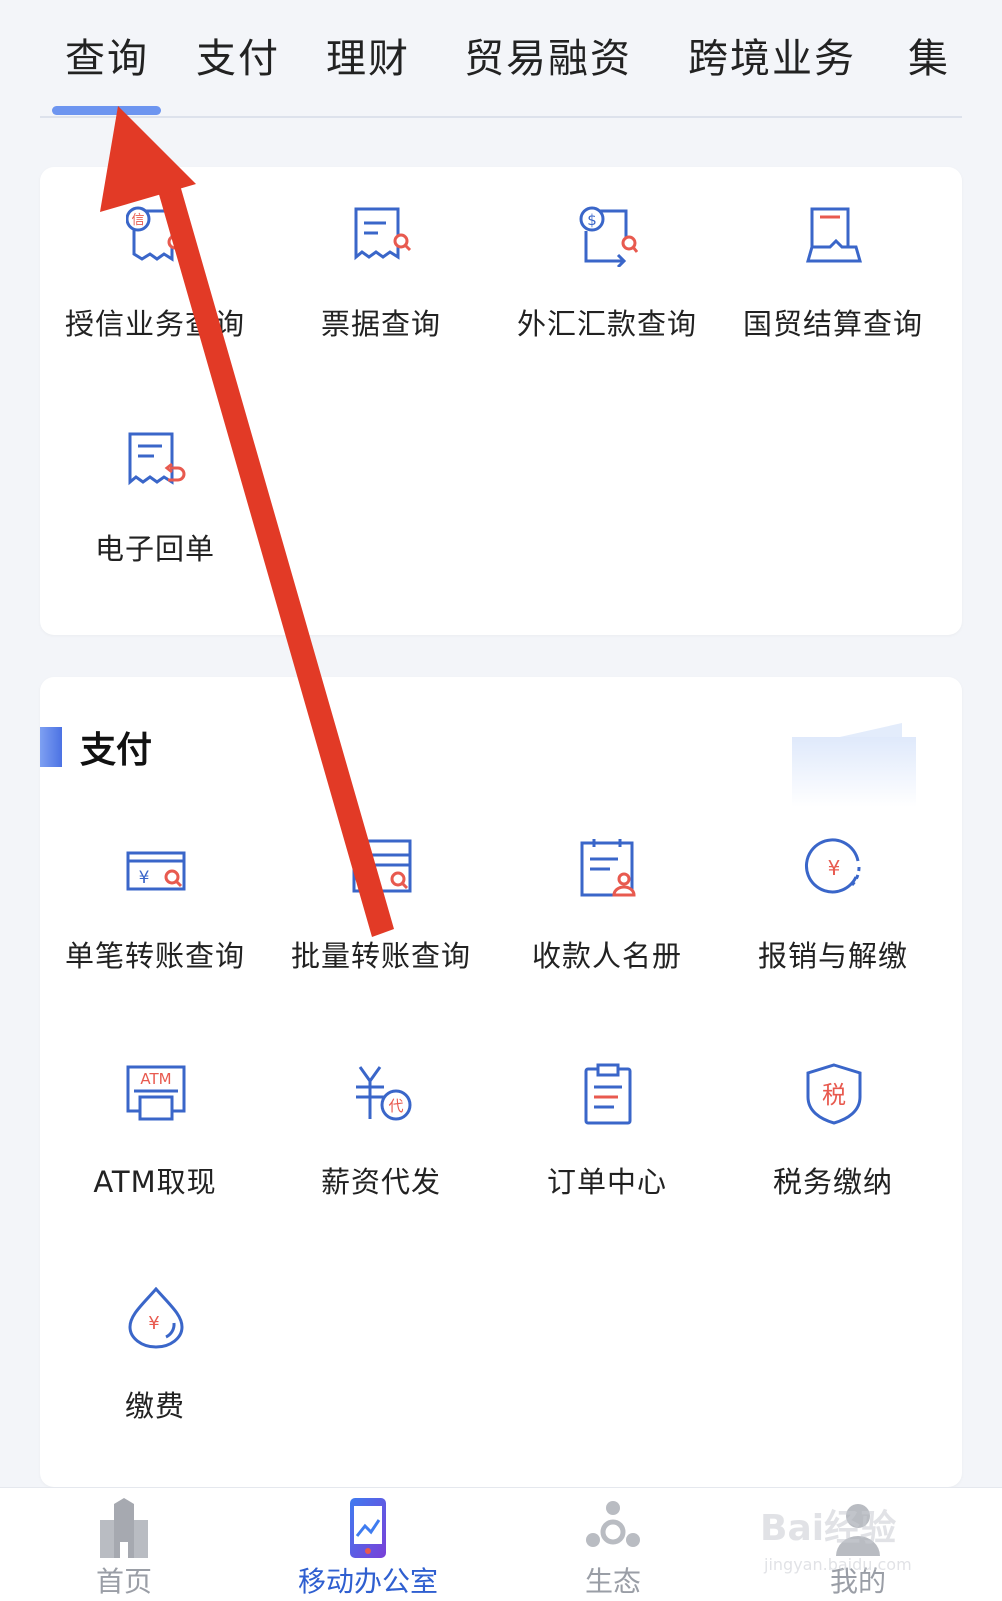 The height and width of the screenshot is (1601, 1002). I want to click on item-label: 收款人名册, so click(606, 956).